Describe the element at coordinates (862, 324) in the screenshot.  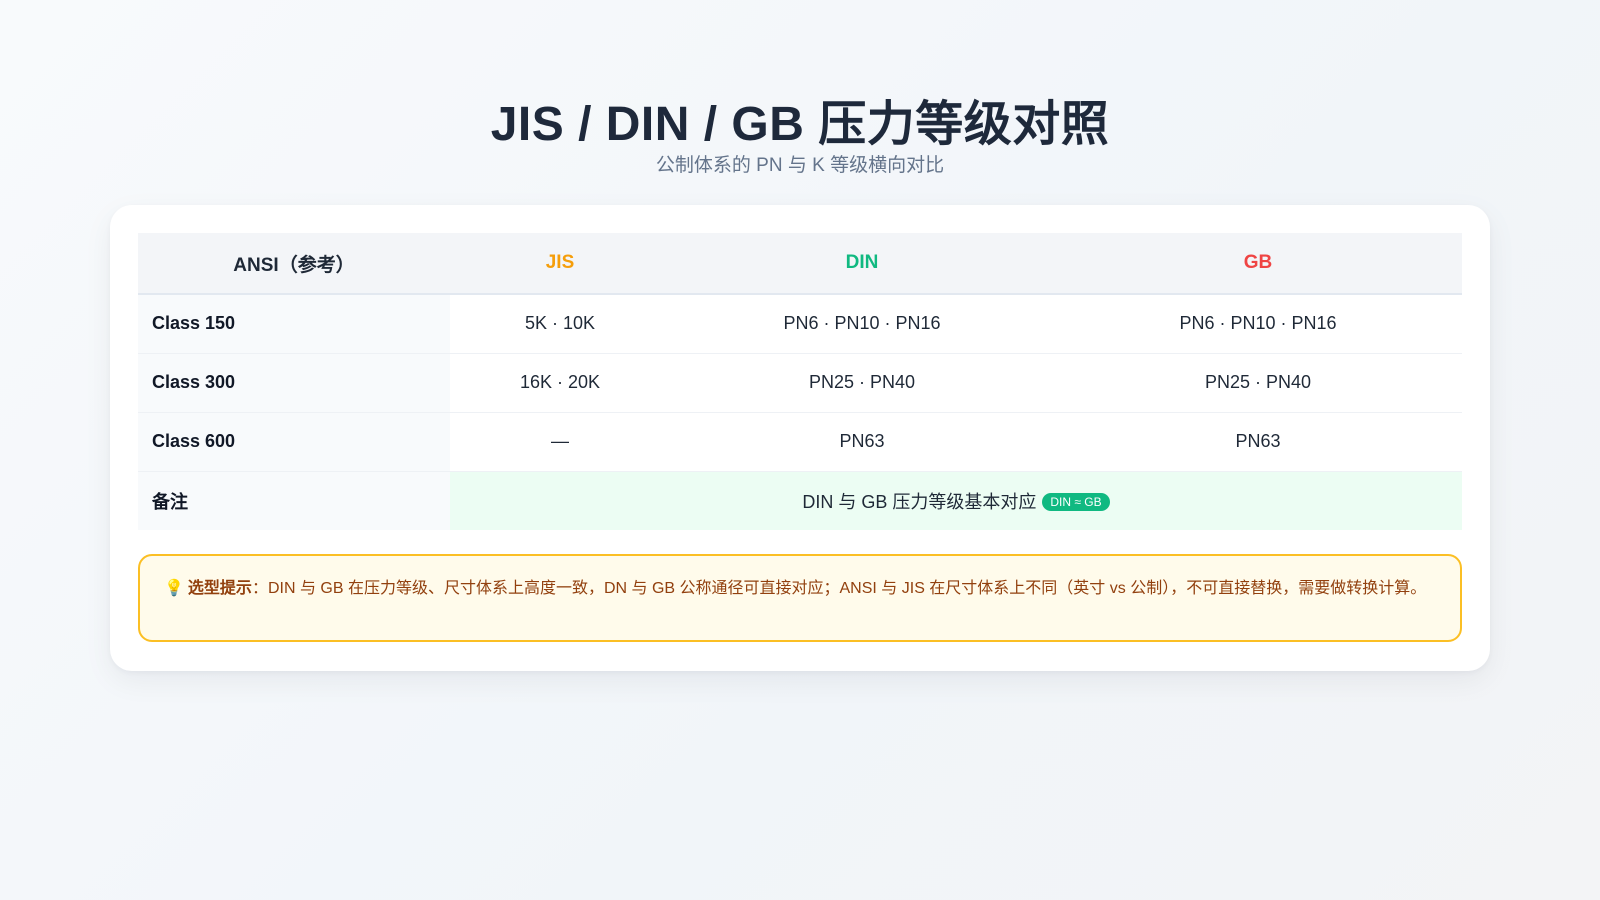
I see `table-cell-din: PN6 · PN10 · PN16` at that location.